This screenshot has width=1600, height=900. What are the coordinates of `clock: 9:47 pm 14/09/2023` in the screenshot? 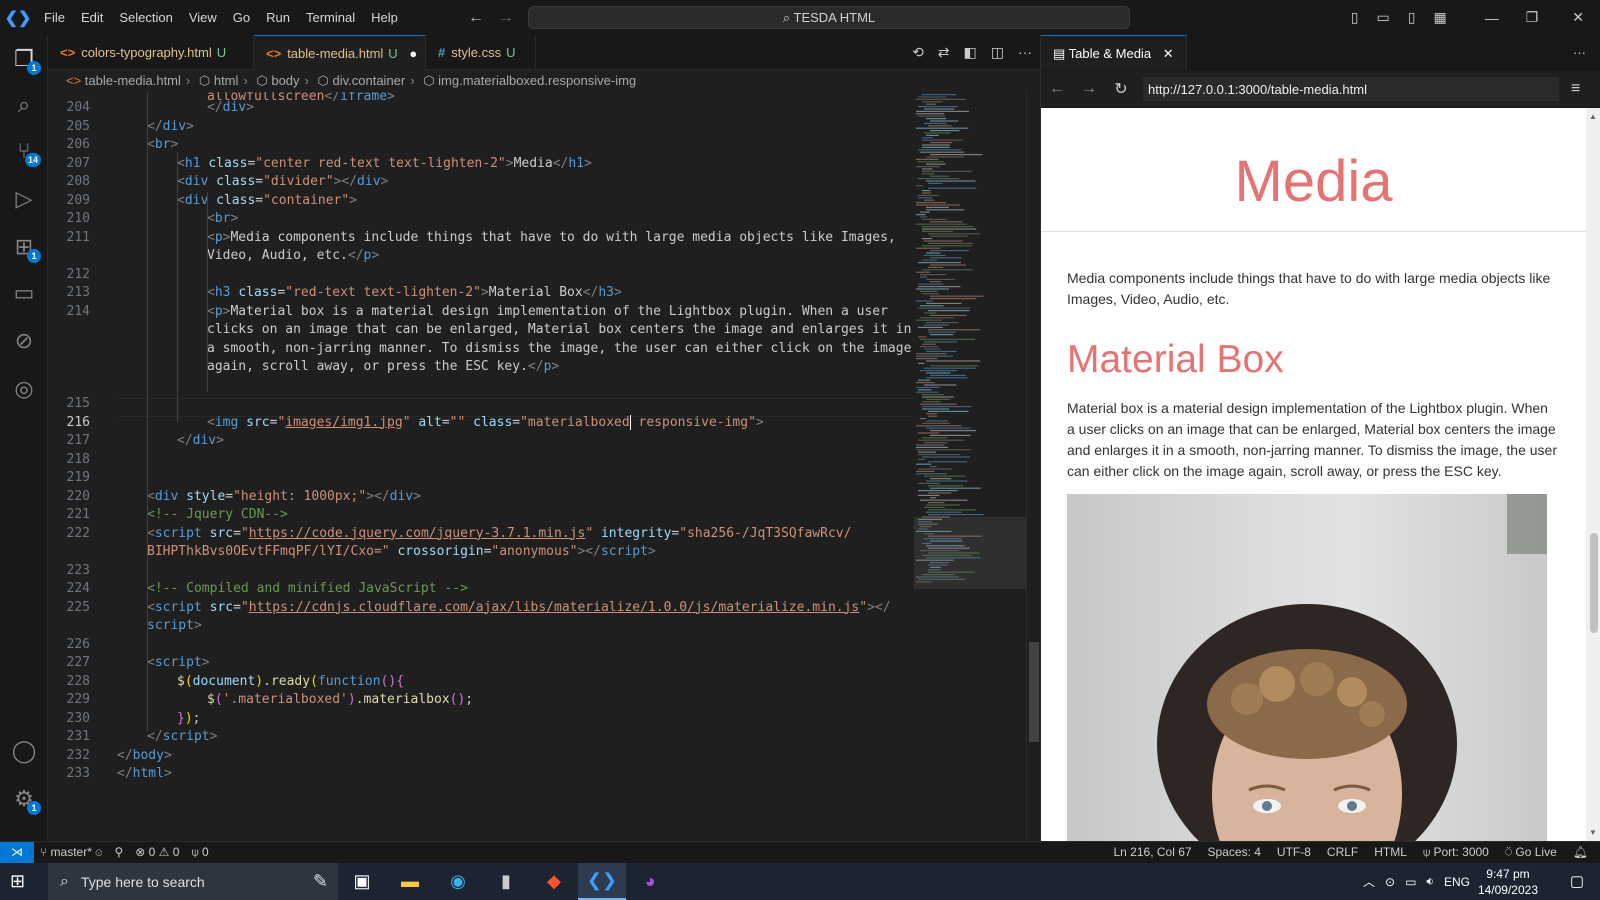 It's located at (1508, 882).